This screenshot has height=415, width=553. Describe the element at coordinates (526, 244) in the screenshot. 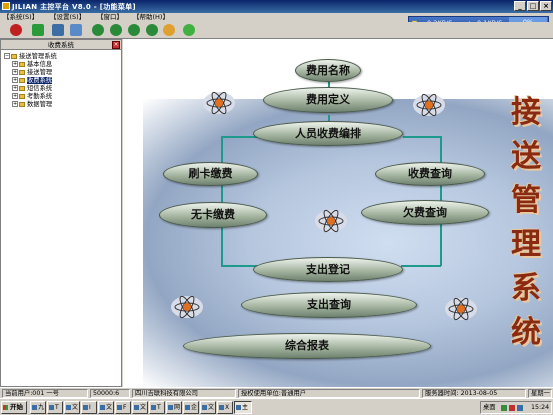

I see `title-char: 理` at that location.